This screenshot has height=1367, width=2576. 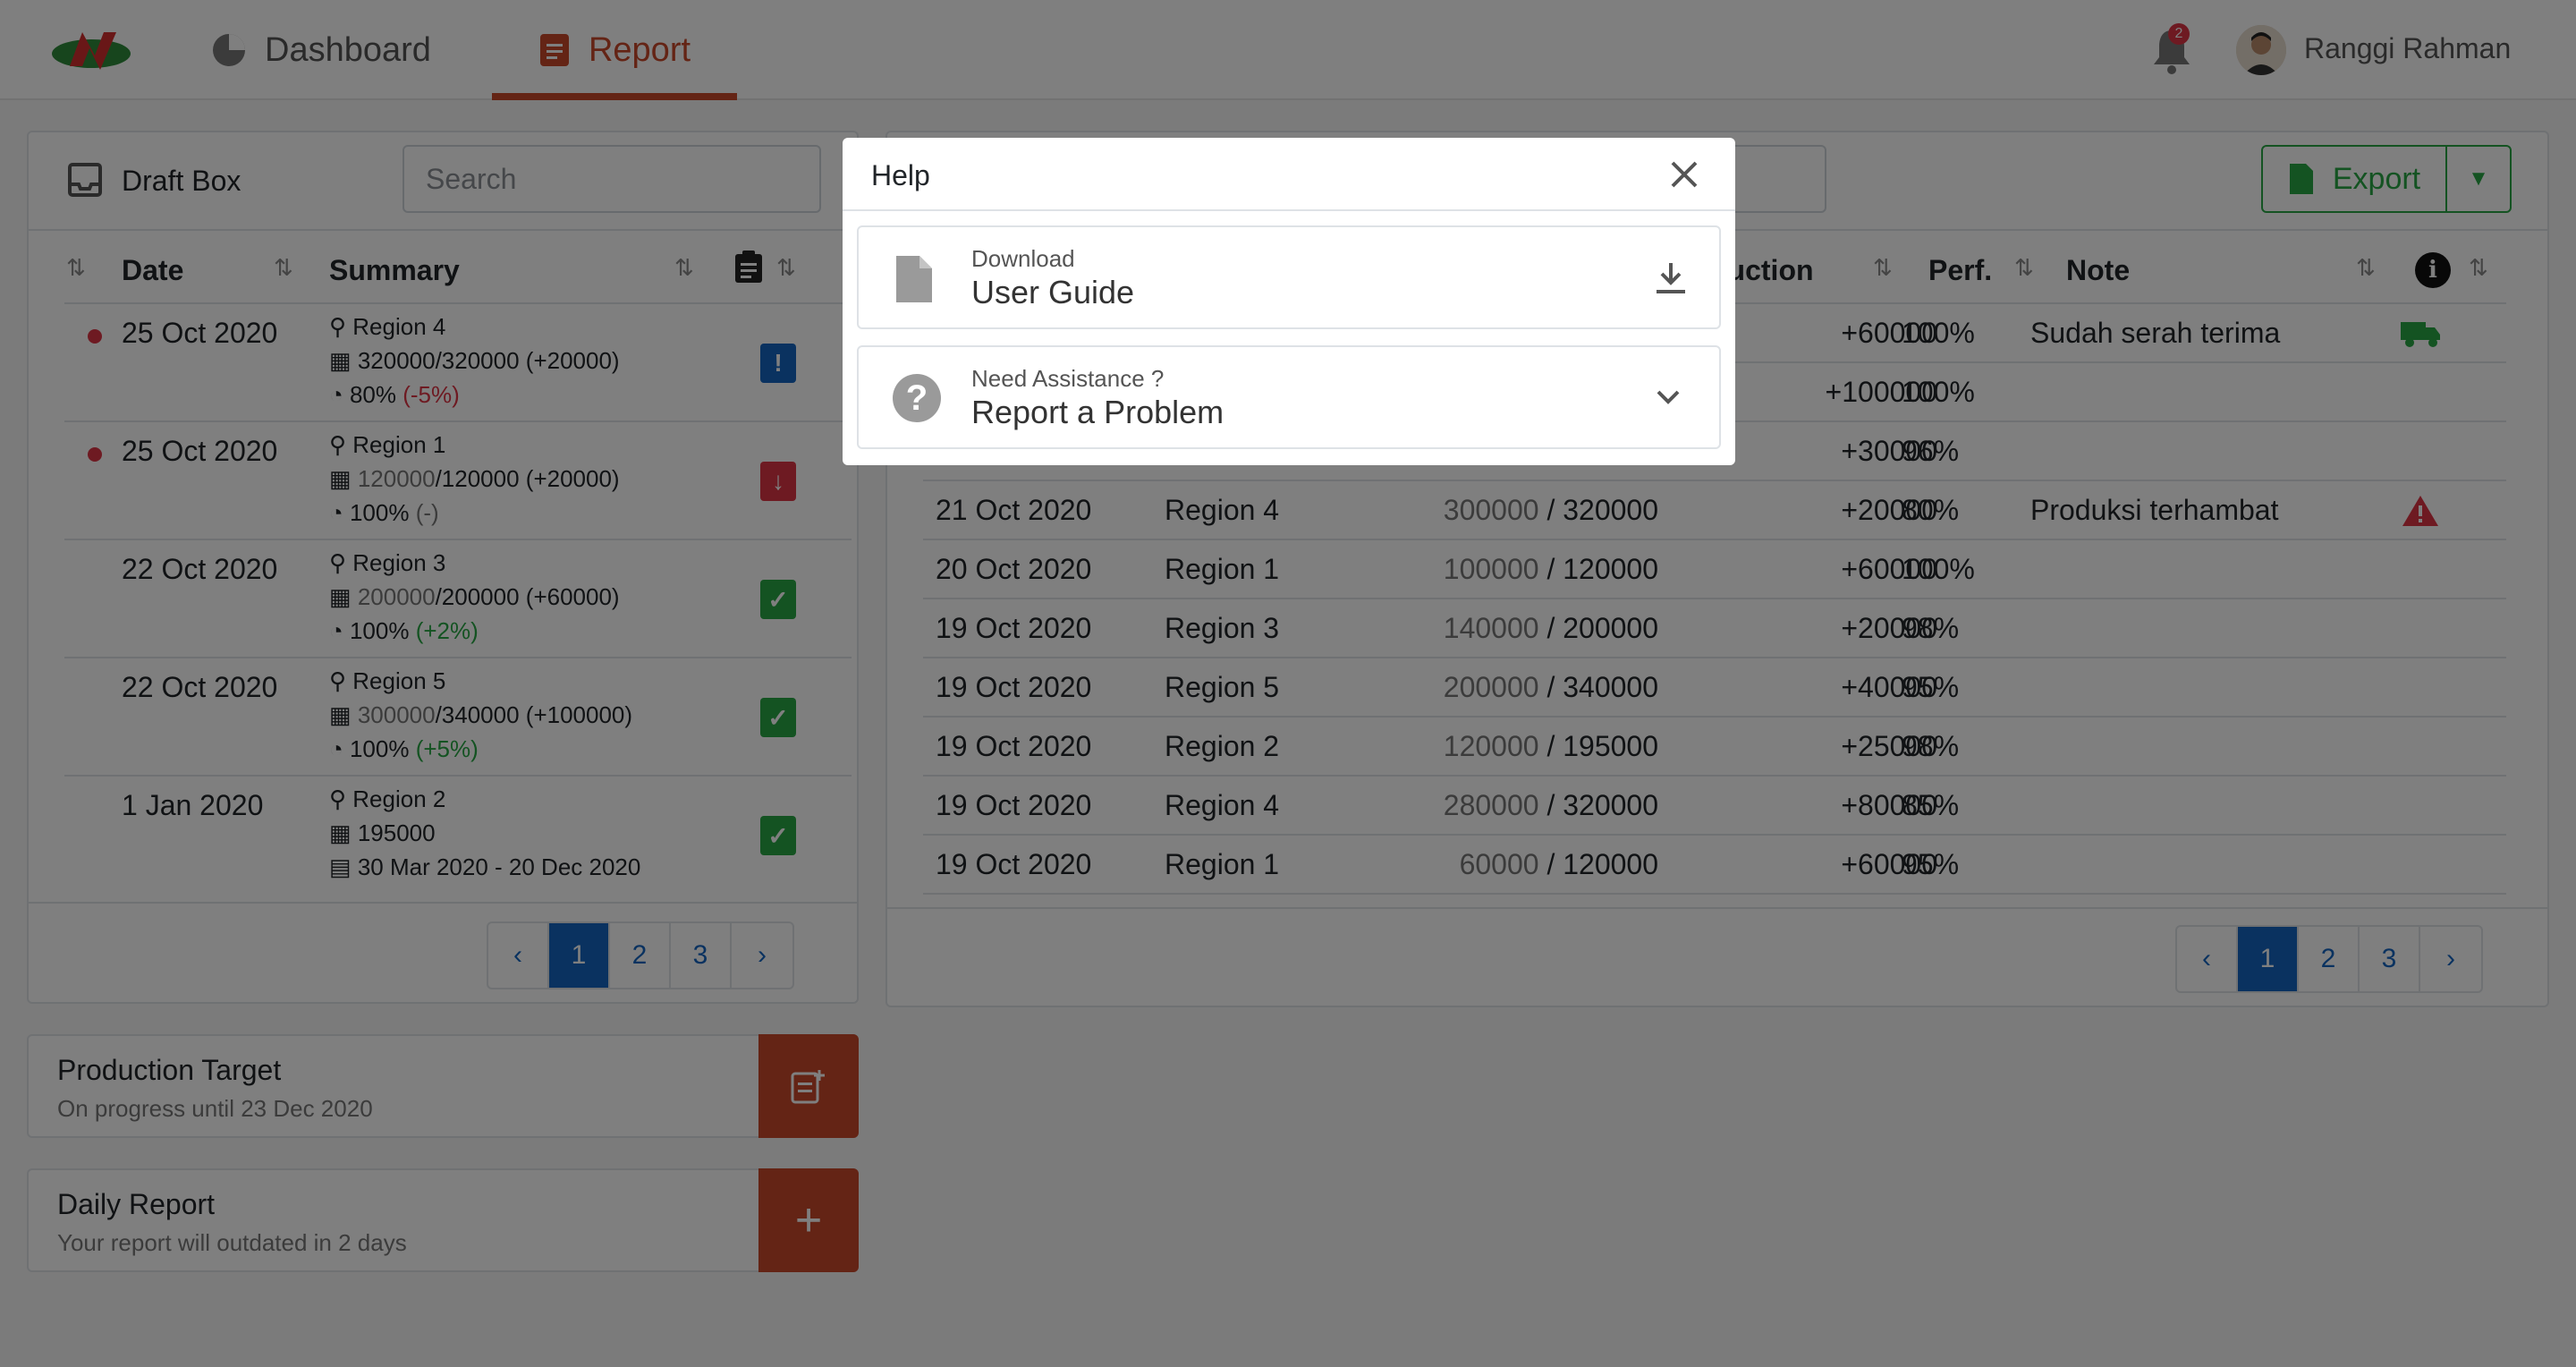 What do you see at coordinates (1671, 278) in the screenshot?
I see `download-icon` at bounding box center [1671, 278].